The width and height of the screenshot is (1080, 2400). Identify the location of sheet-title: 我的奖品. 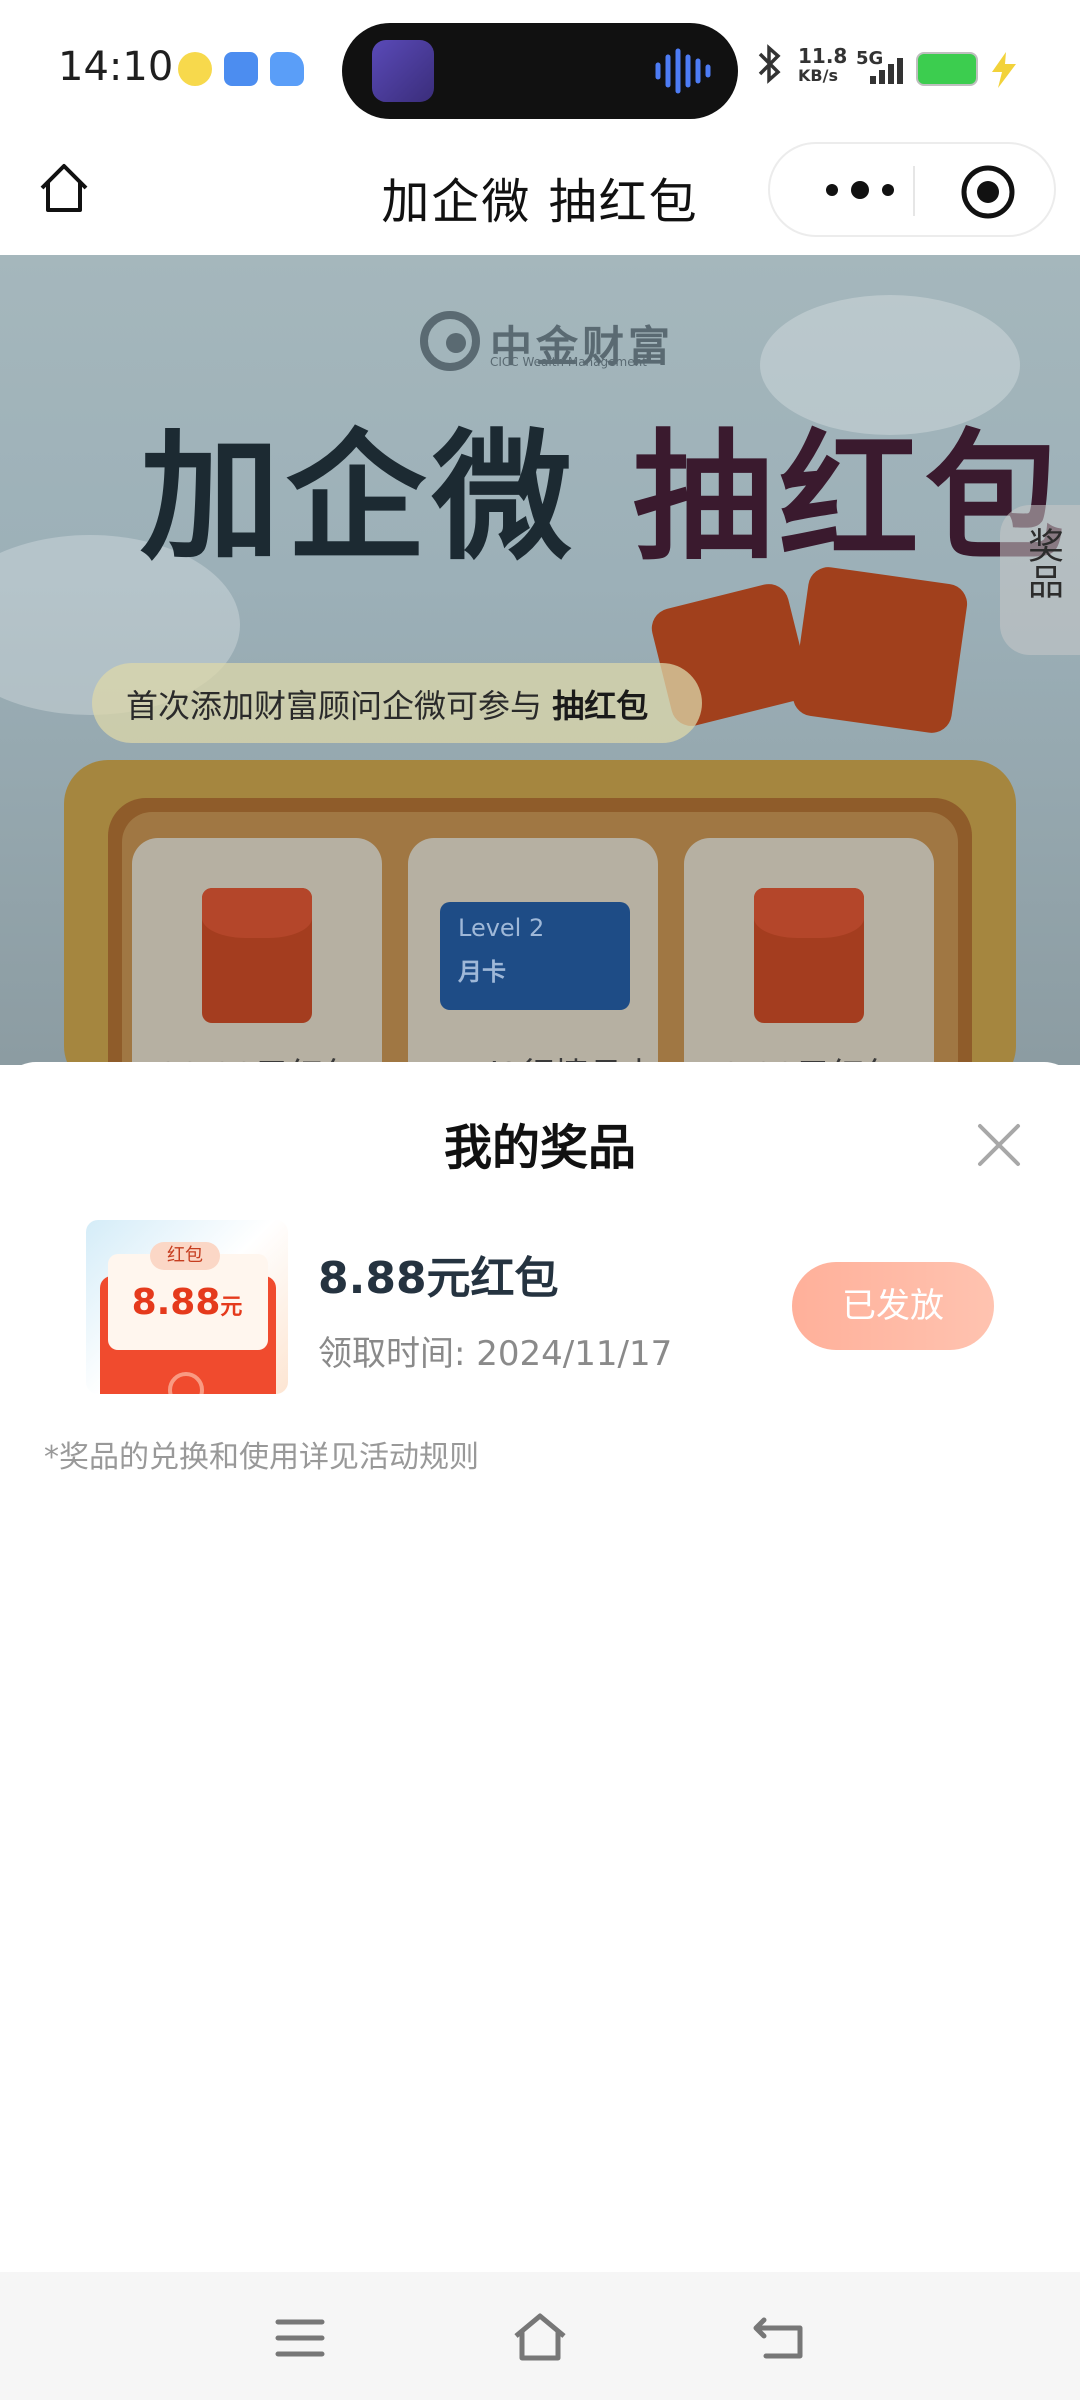
(539, 1148).